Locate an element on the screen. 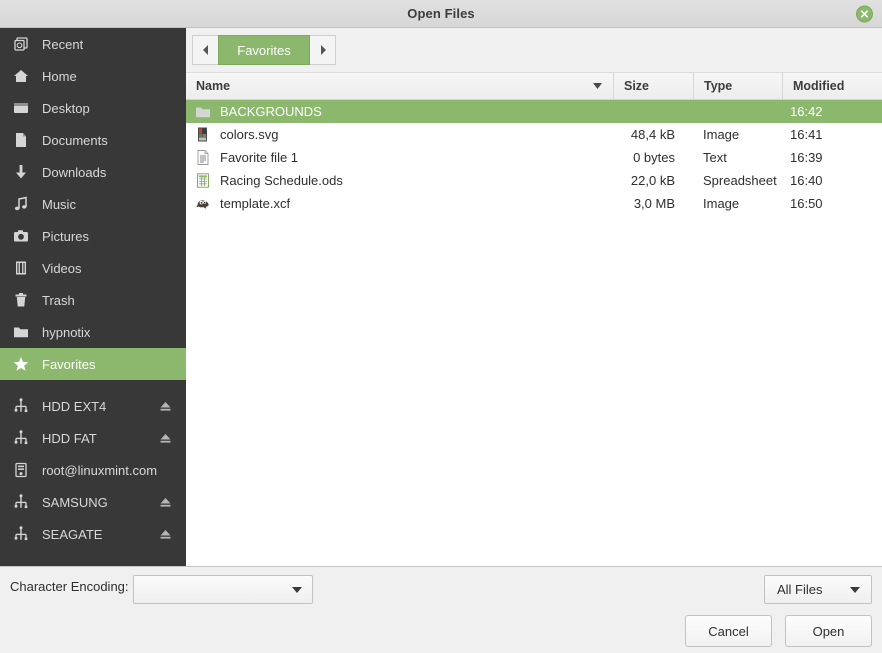  sidebar-item-downloads: Downloads is located at coordinates (93, 172).